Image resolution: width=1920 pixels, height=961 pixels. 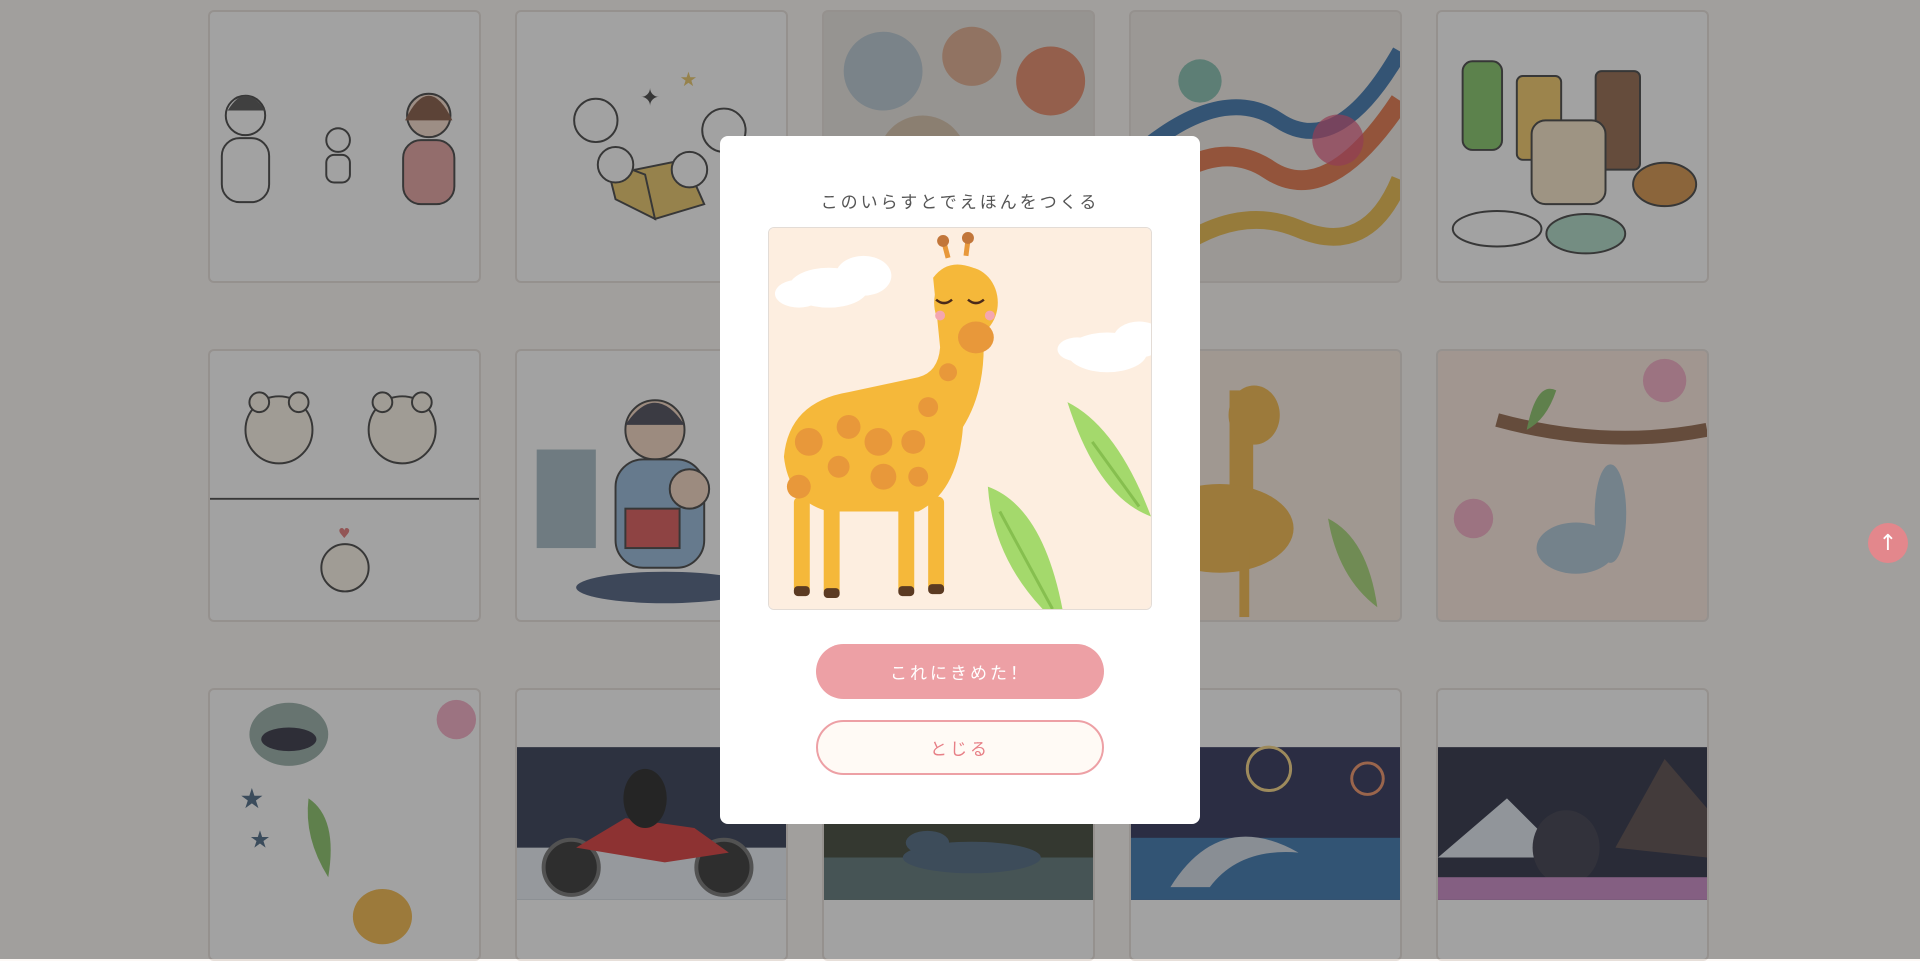 I want to click on close-button: とじる, so click(x=960, y=747).